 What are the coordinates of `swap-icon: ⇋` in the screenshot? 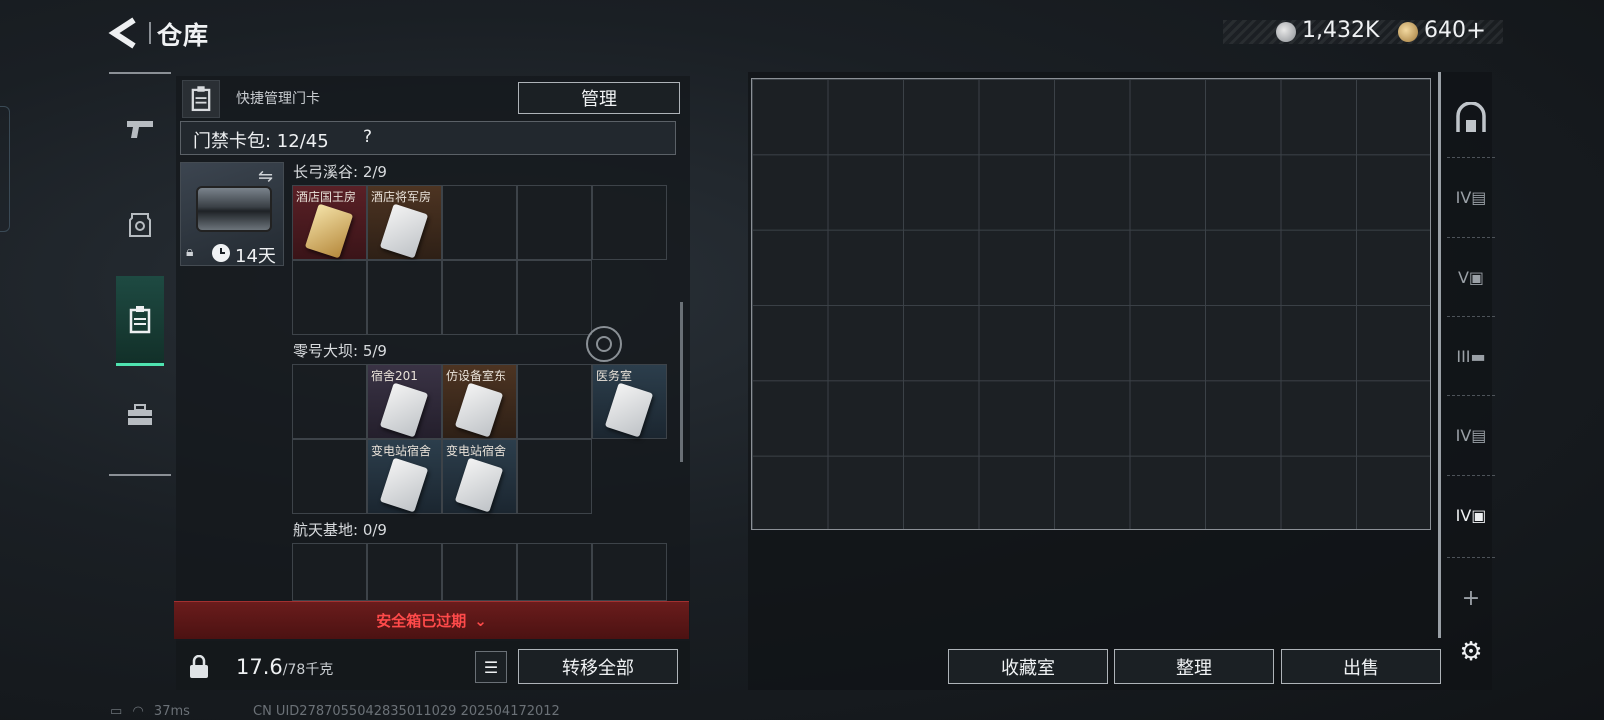 It's located at (265, 176).